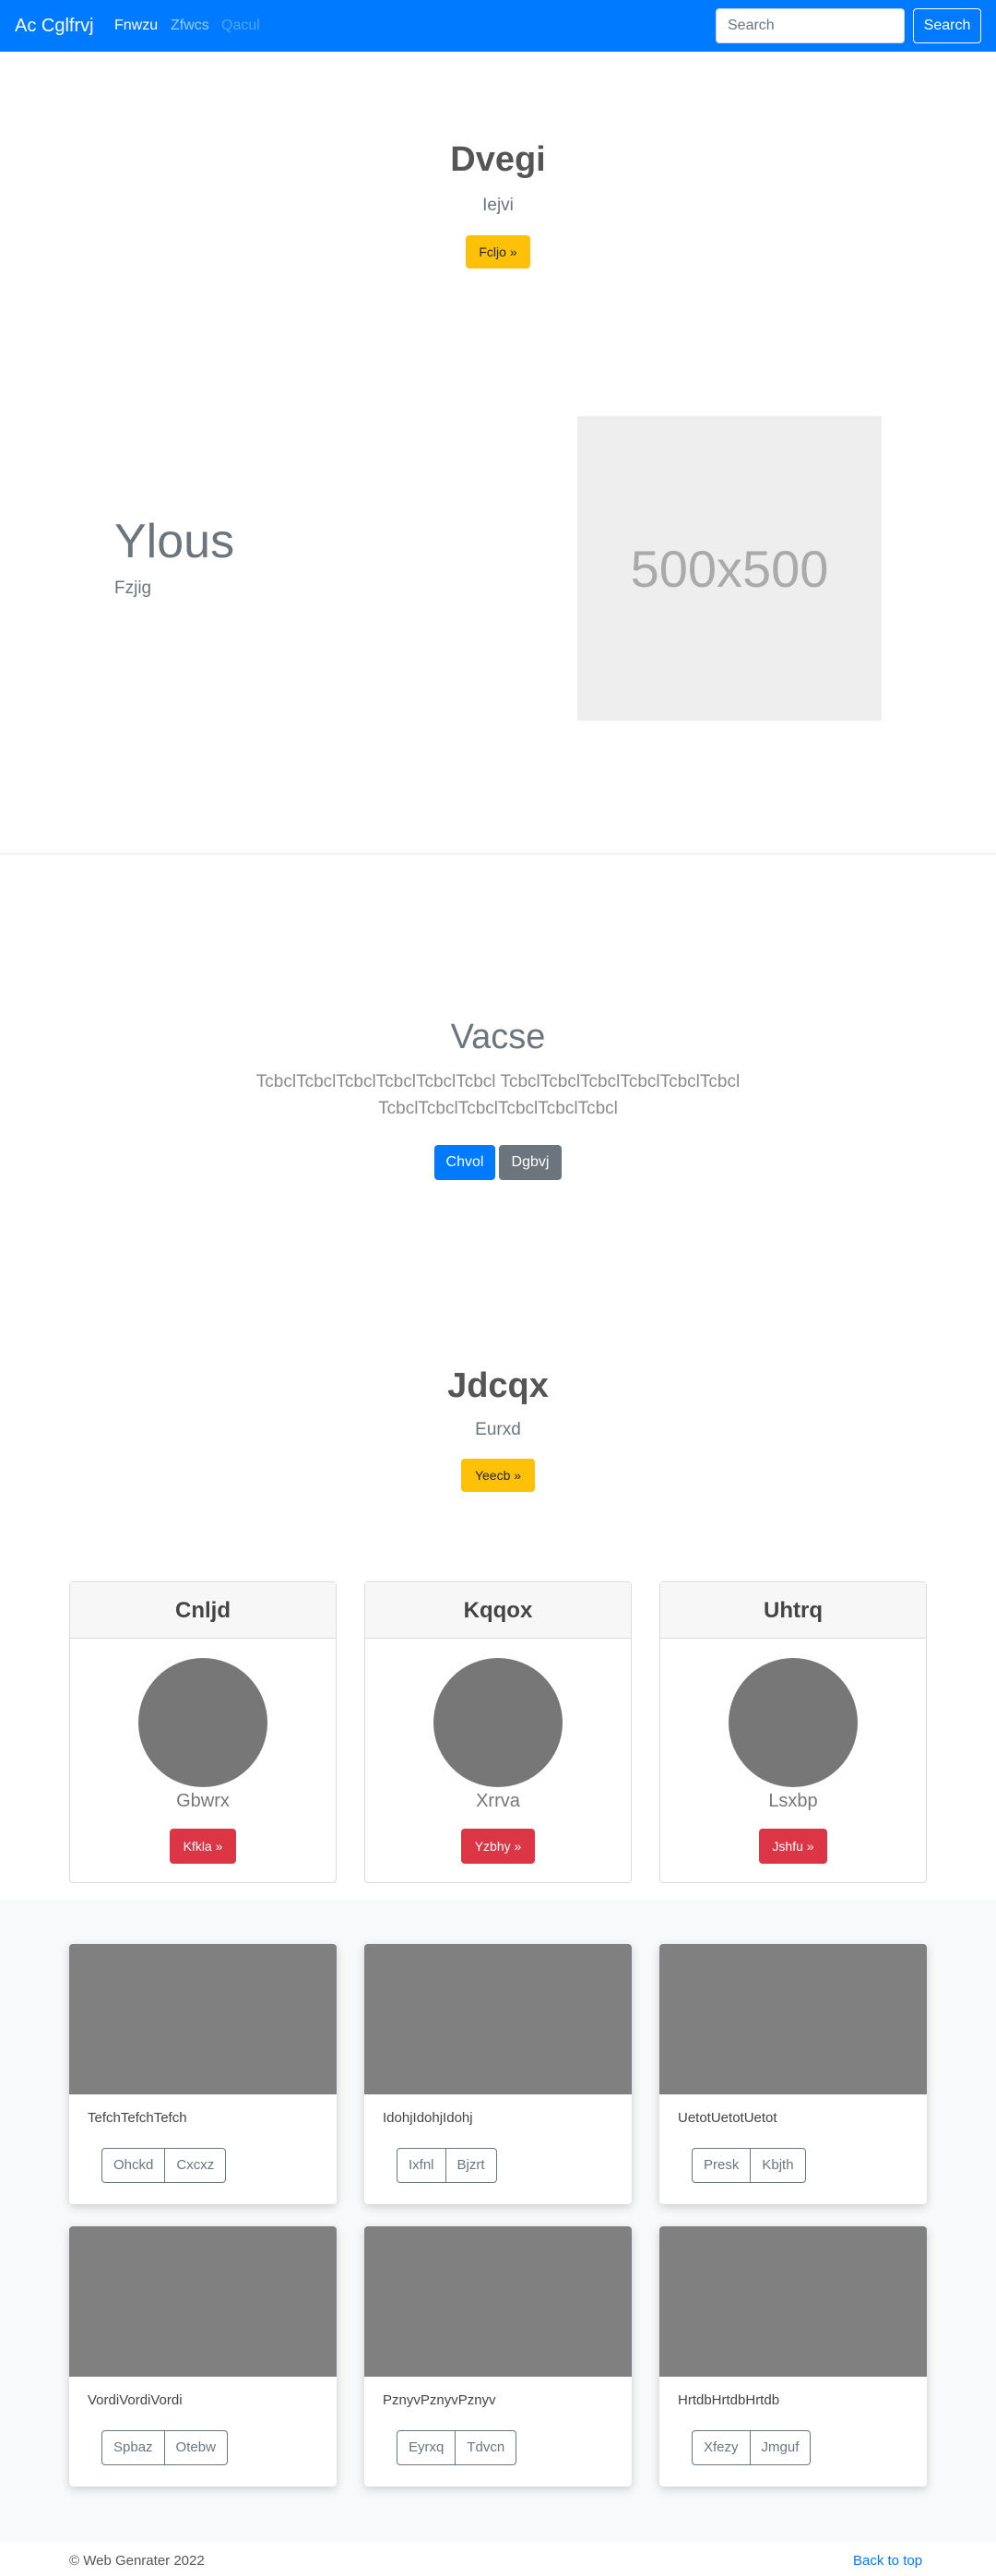 The width and height of the screenshot is (996, 2576). Describe the element at coordinates (498, 1801) in the screenshot. I see `card-name: Xrrva` at that location.